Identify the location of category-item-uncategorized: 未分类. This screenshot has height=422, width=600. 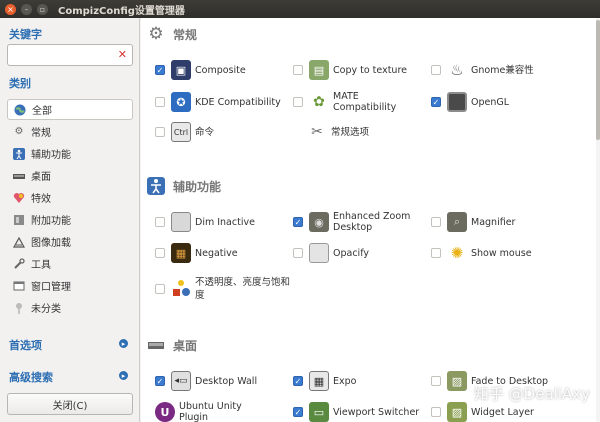
(70, 307).